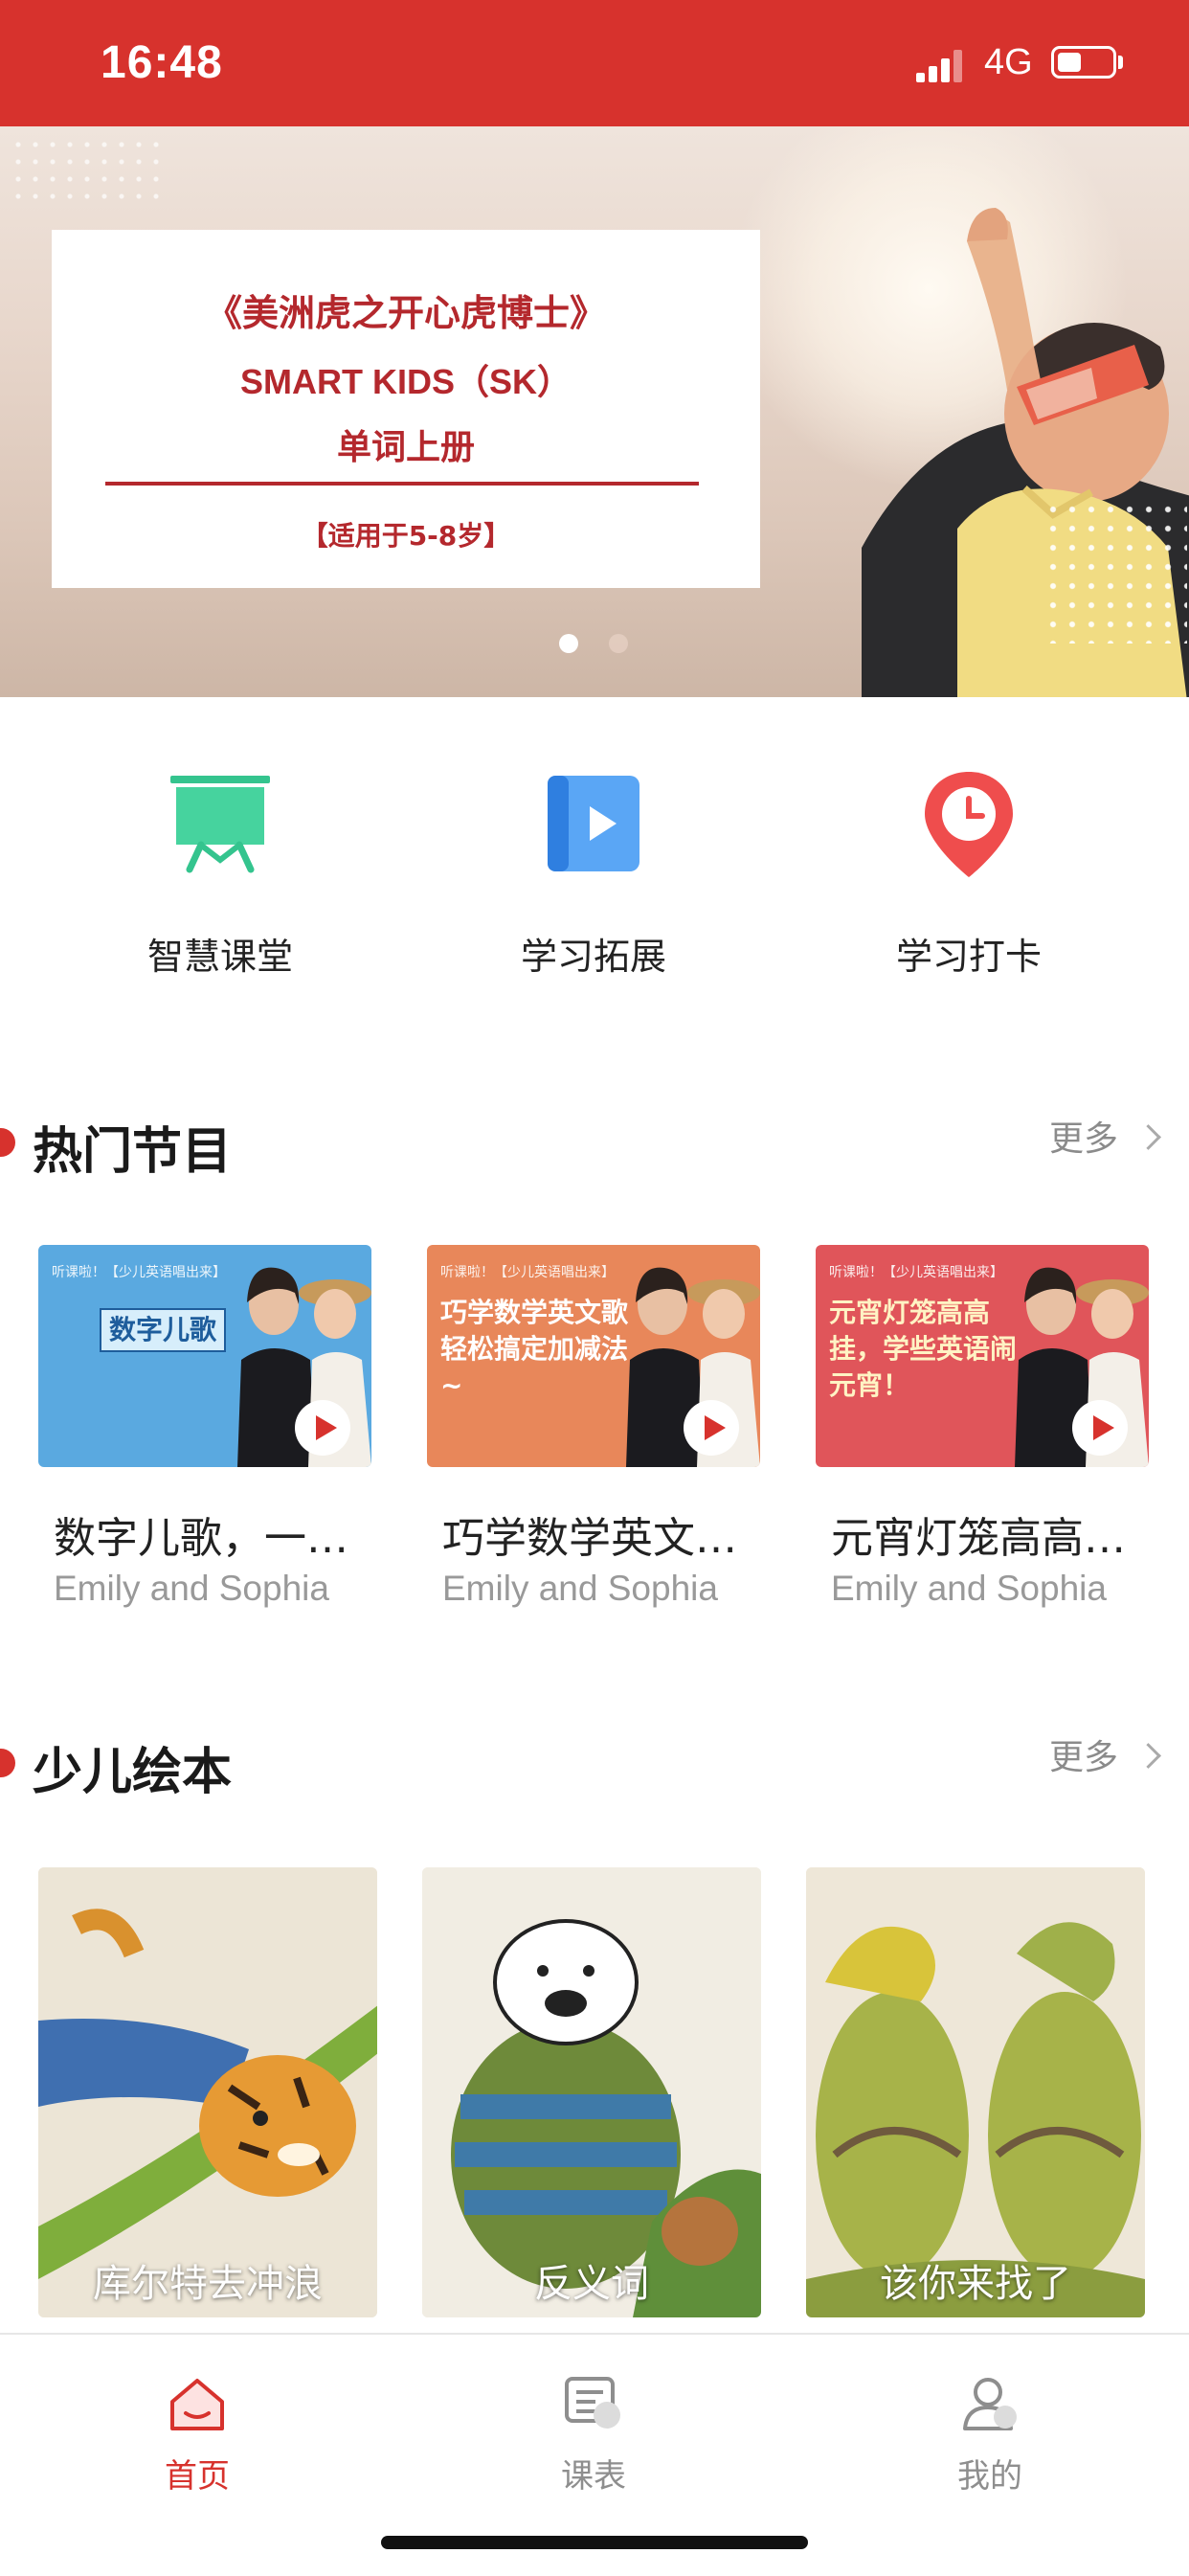 This screenshot has height=2576, width=1189. I want to click on tab-schedule: 课表, so click(593, 2430).